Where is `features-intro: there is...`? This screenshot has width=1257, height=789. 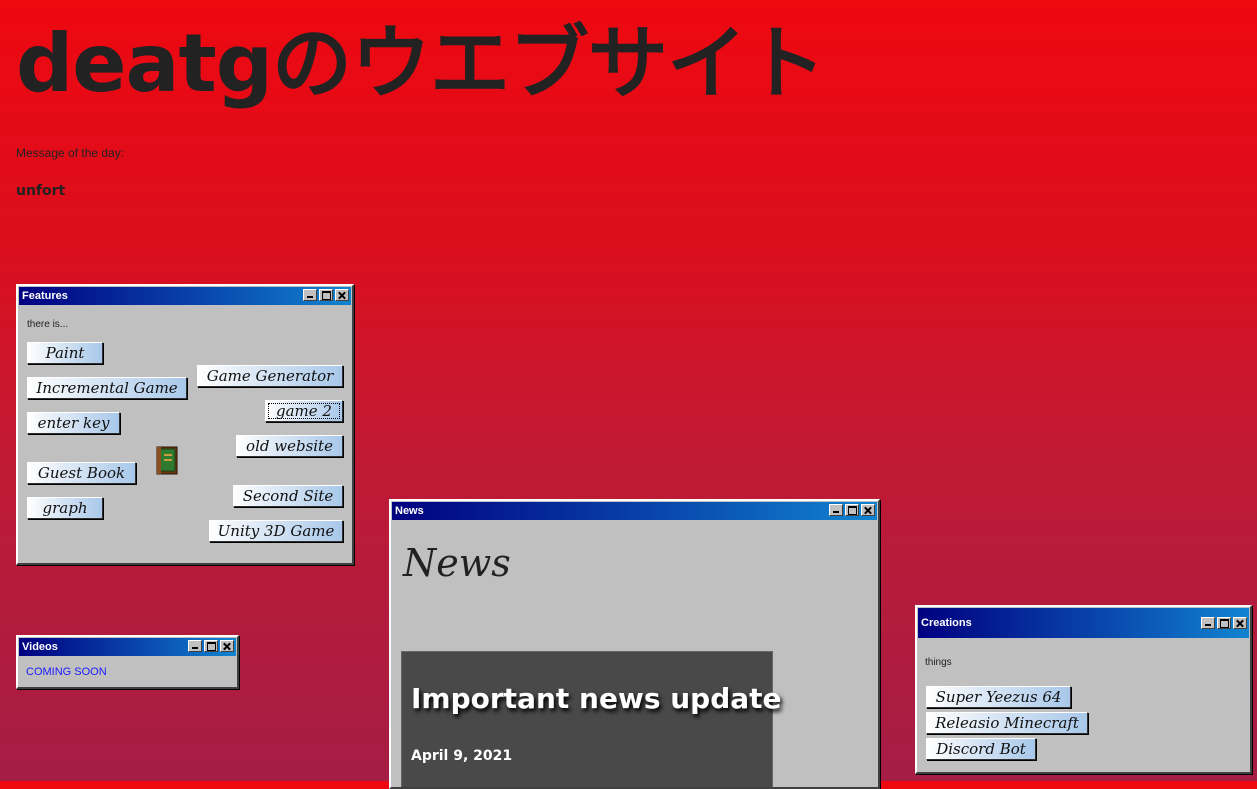
features-intro: there is... is located at coordinates (48, 324).